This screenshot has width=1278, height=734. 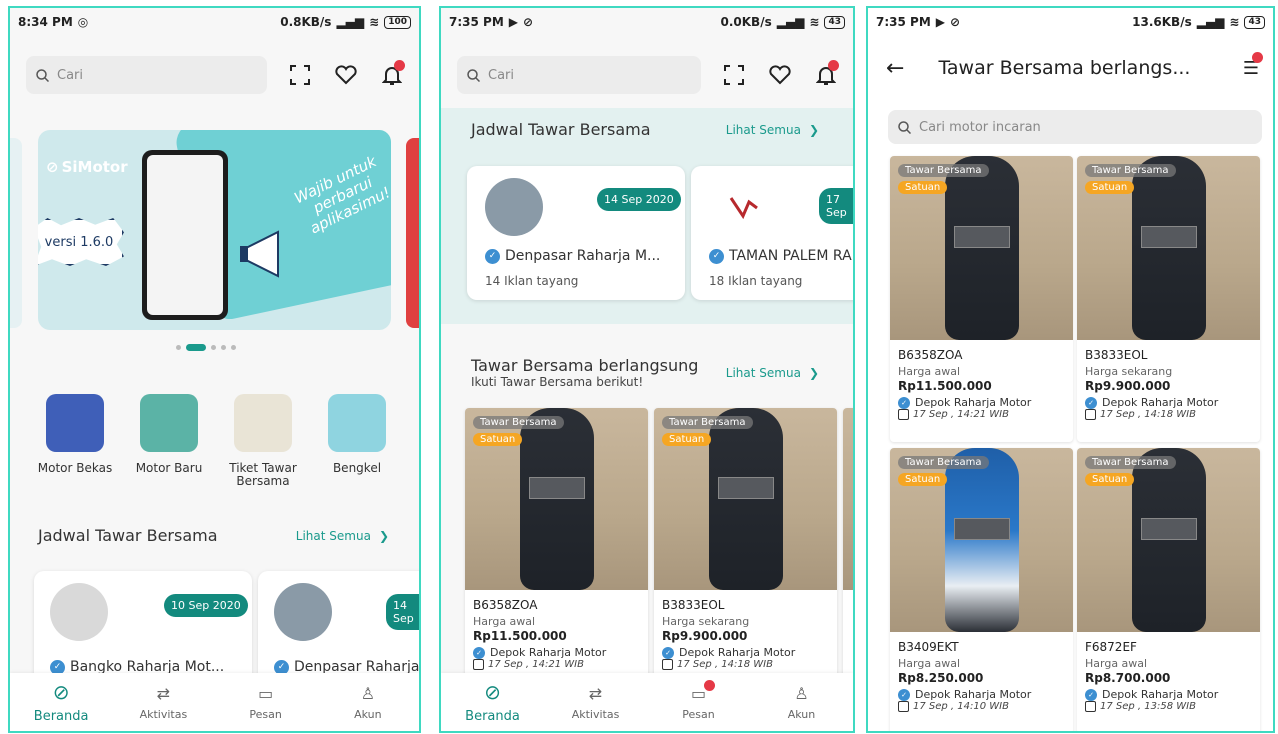 I want to click on search-placeholder: Cari, so click(x=70, y=75).